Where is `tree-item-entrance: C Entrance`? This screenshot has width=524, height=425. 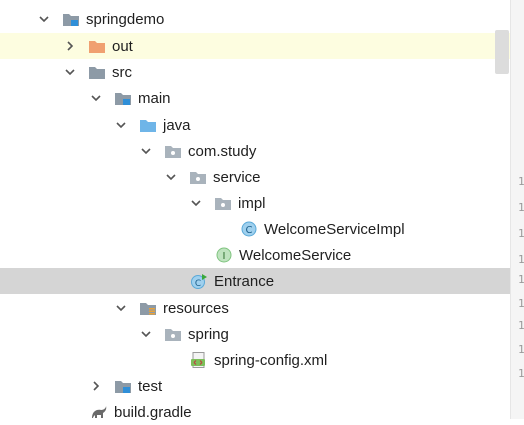
tree-item-entrance: C Entrance is located at coordinates (255, 281).